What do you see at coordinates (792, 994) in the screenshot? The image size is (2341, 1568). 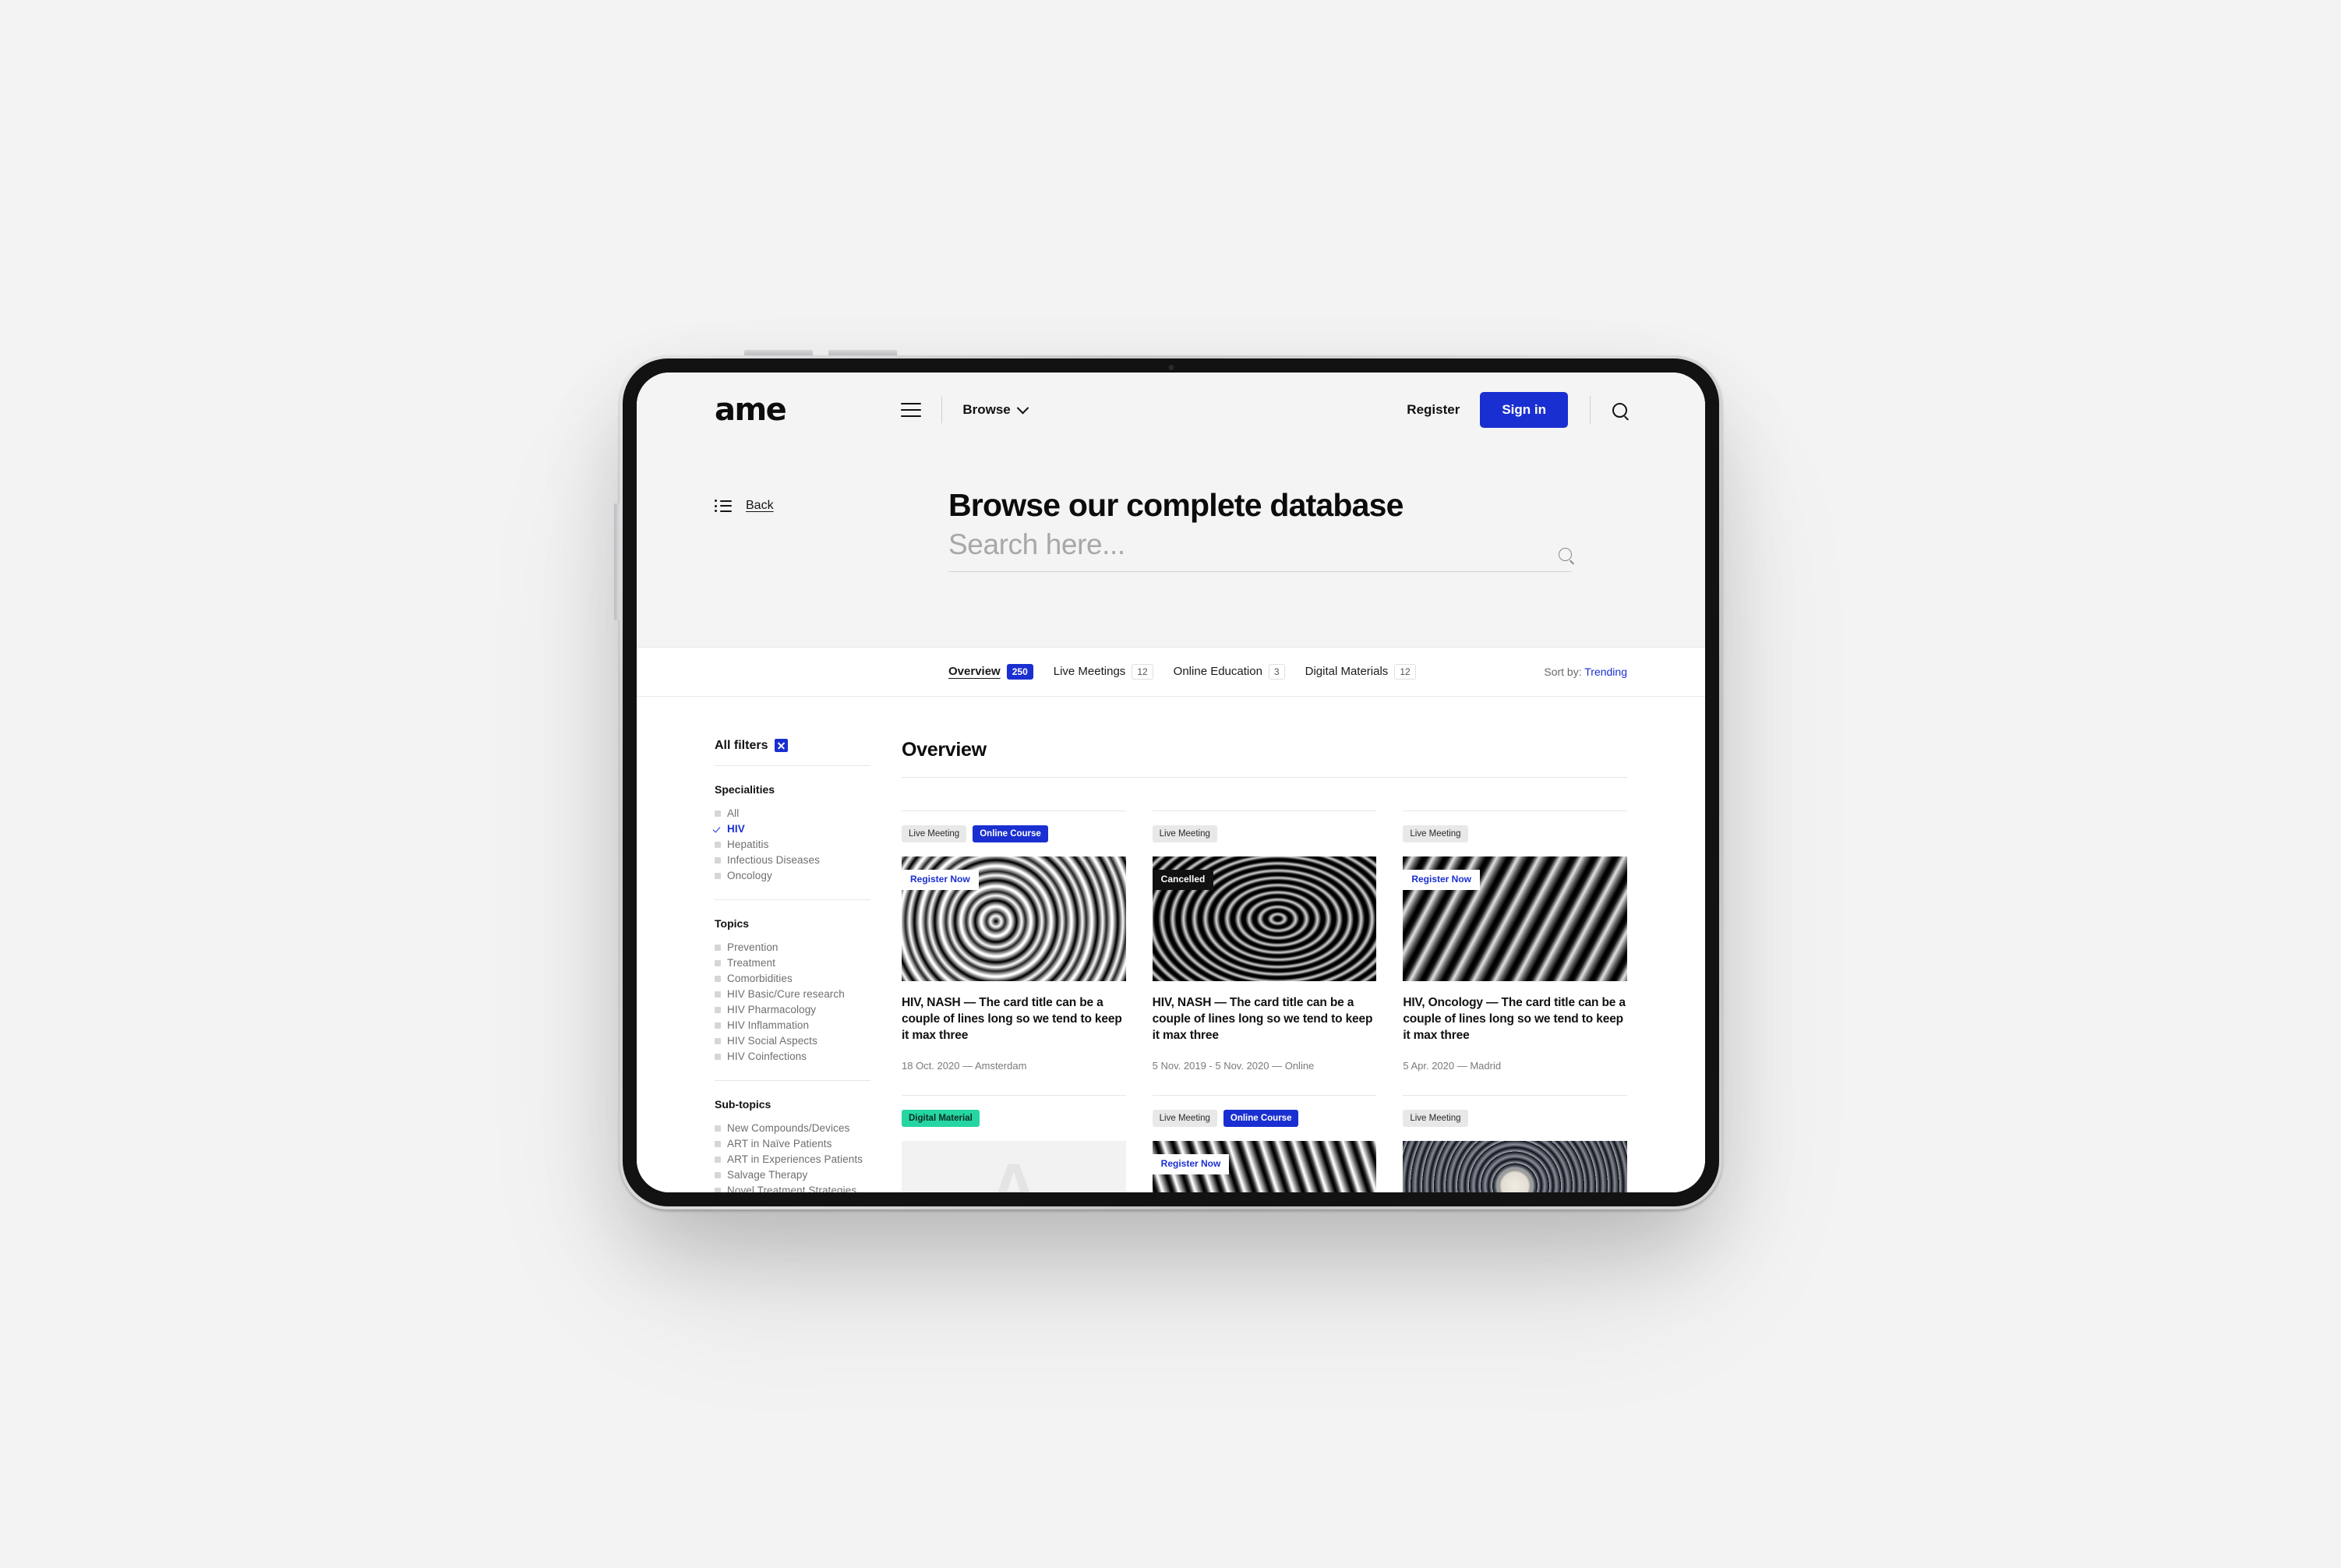 I see `filter-item-hiv-basic-cure-research: HIV Basic/Cure research` at bounding box center [792, 994].